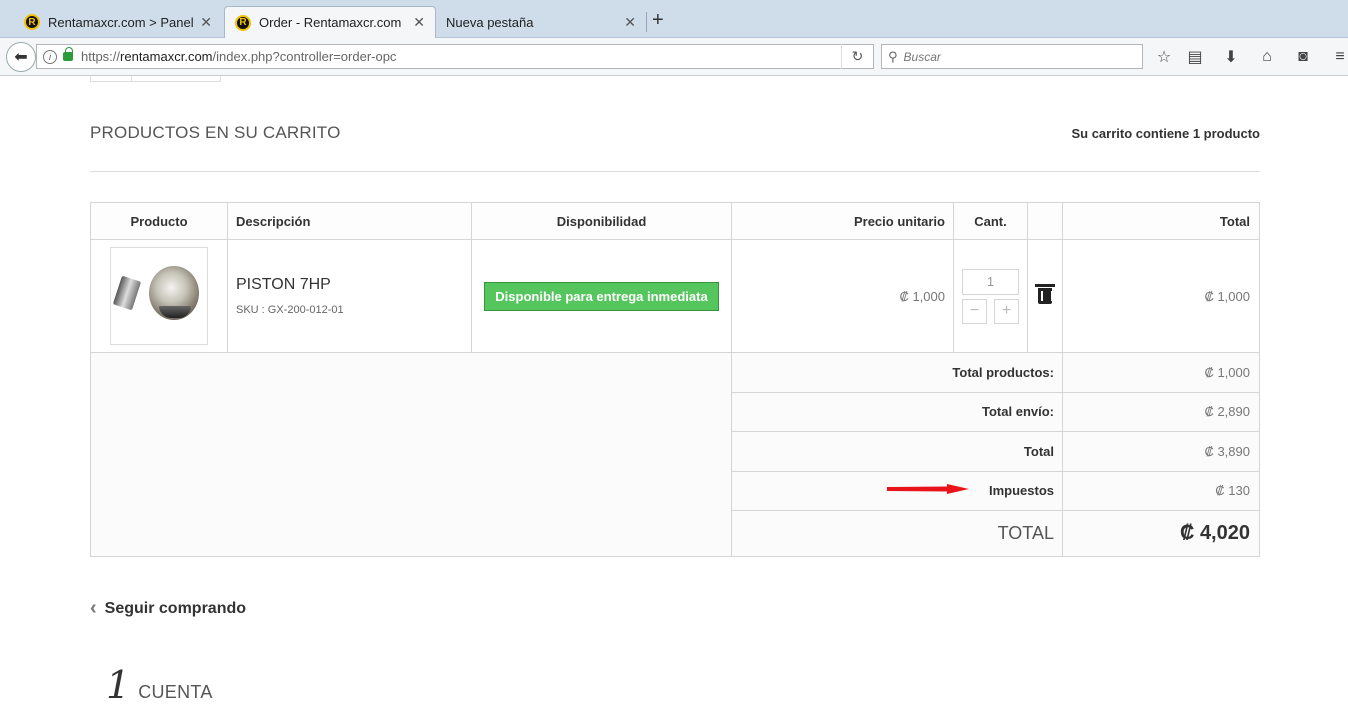 This screenshot has height=707, width=1348. Describe the element at coordinates (842, 221) in the screenshot. I see `column-header-unit-price: Precio unitario` at that location.